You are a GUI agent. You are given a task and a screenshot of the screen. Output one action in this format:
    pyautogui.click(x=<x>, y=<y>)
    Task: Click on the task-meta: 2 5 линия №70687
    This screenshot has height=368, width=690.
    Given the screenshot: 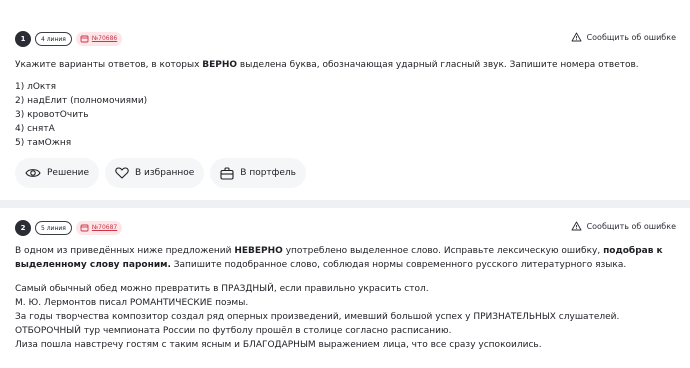 What is the action you would take?
    pyautogui.click(x=69, y=228)
    